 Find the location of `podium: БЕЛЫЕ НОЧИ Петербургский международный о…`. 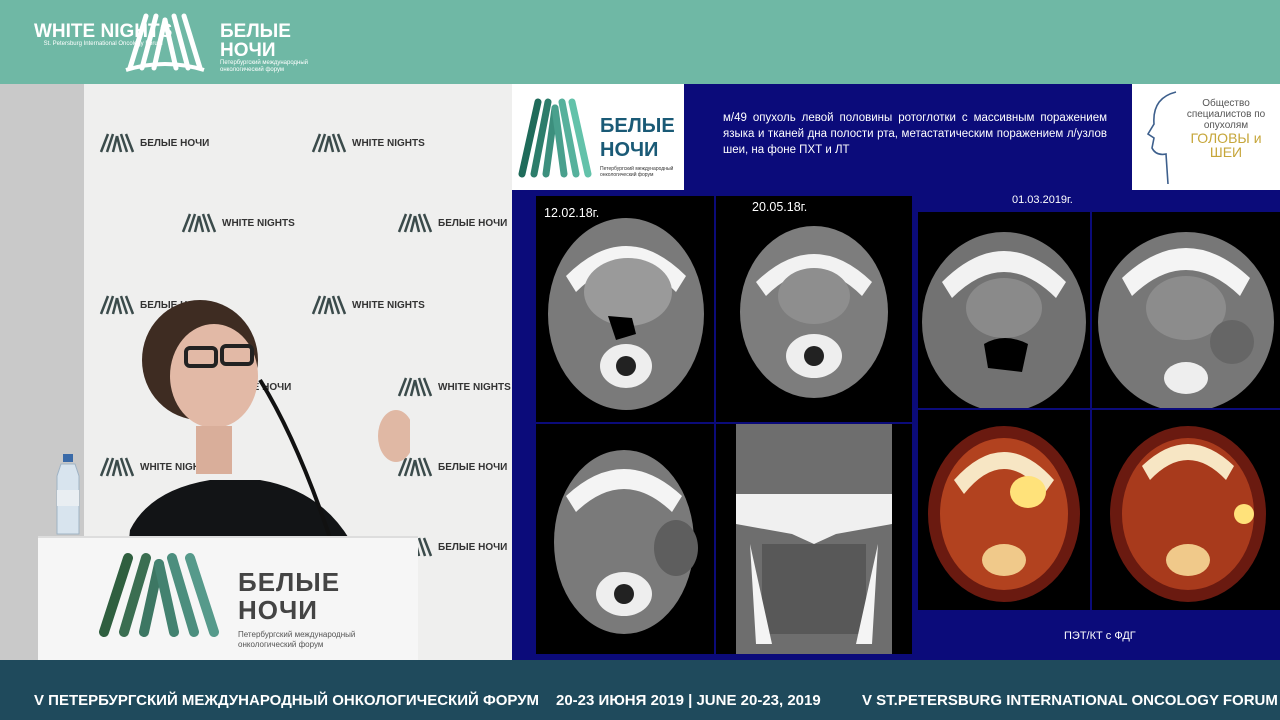

podium: БЕЛЫЕ НОЧИ Петербургский международный о… is located at coordinates (228, 598).